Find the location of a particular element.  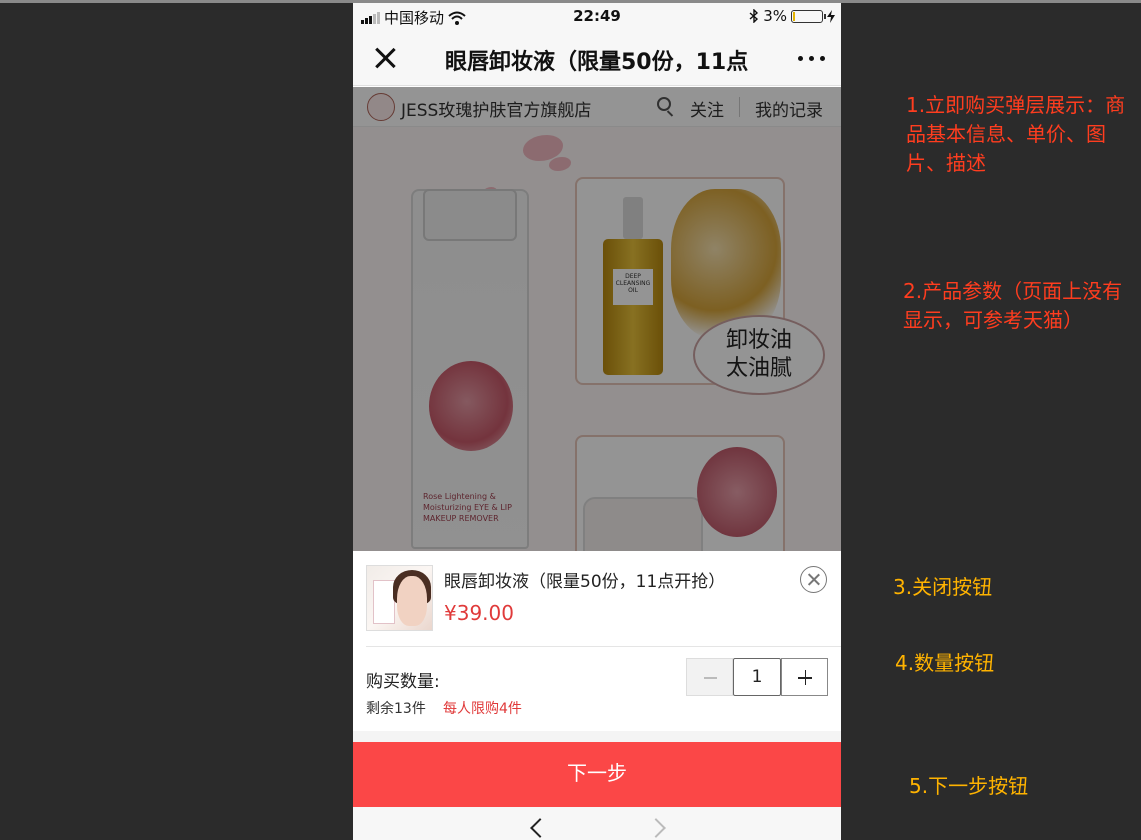

next-step-button: 下一步 is located at coordinates (597, 774).